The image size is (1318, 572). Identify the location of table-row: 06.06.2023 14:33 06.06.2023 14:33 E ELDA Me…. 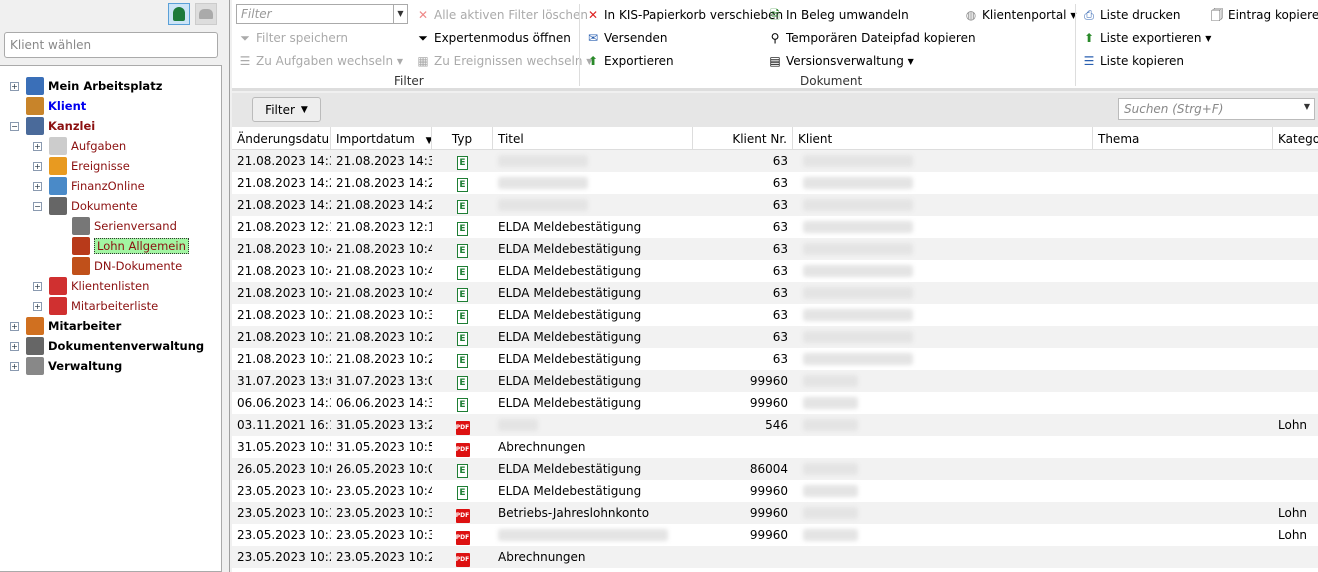
(775, 403).